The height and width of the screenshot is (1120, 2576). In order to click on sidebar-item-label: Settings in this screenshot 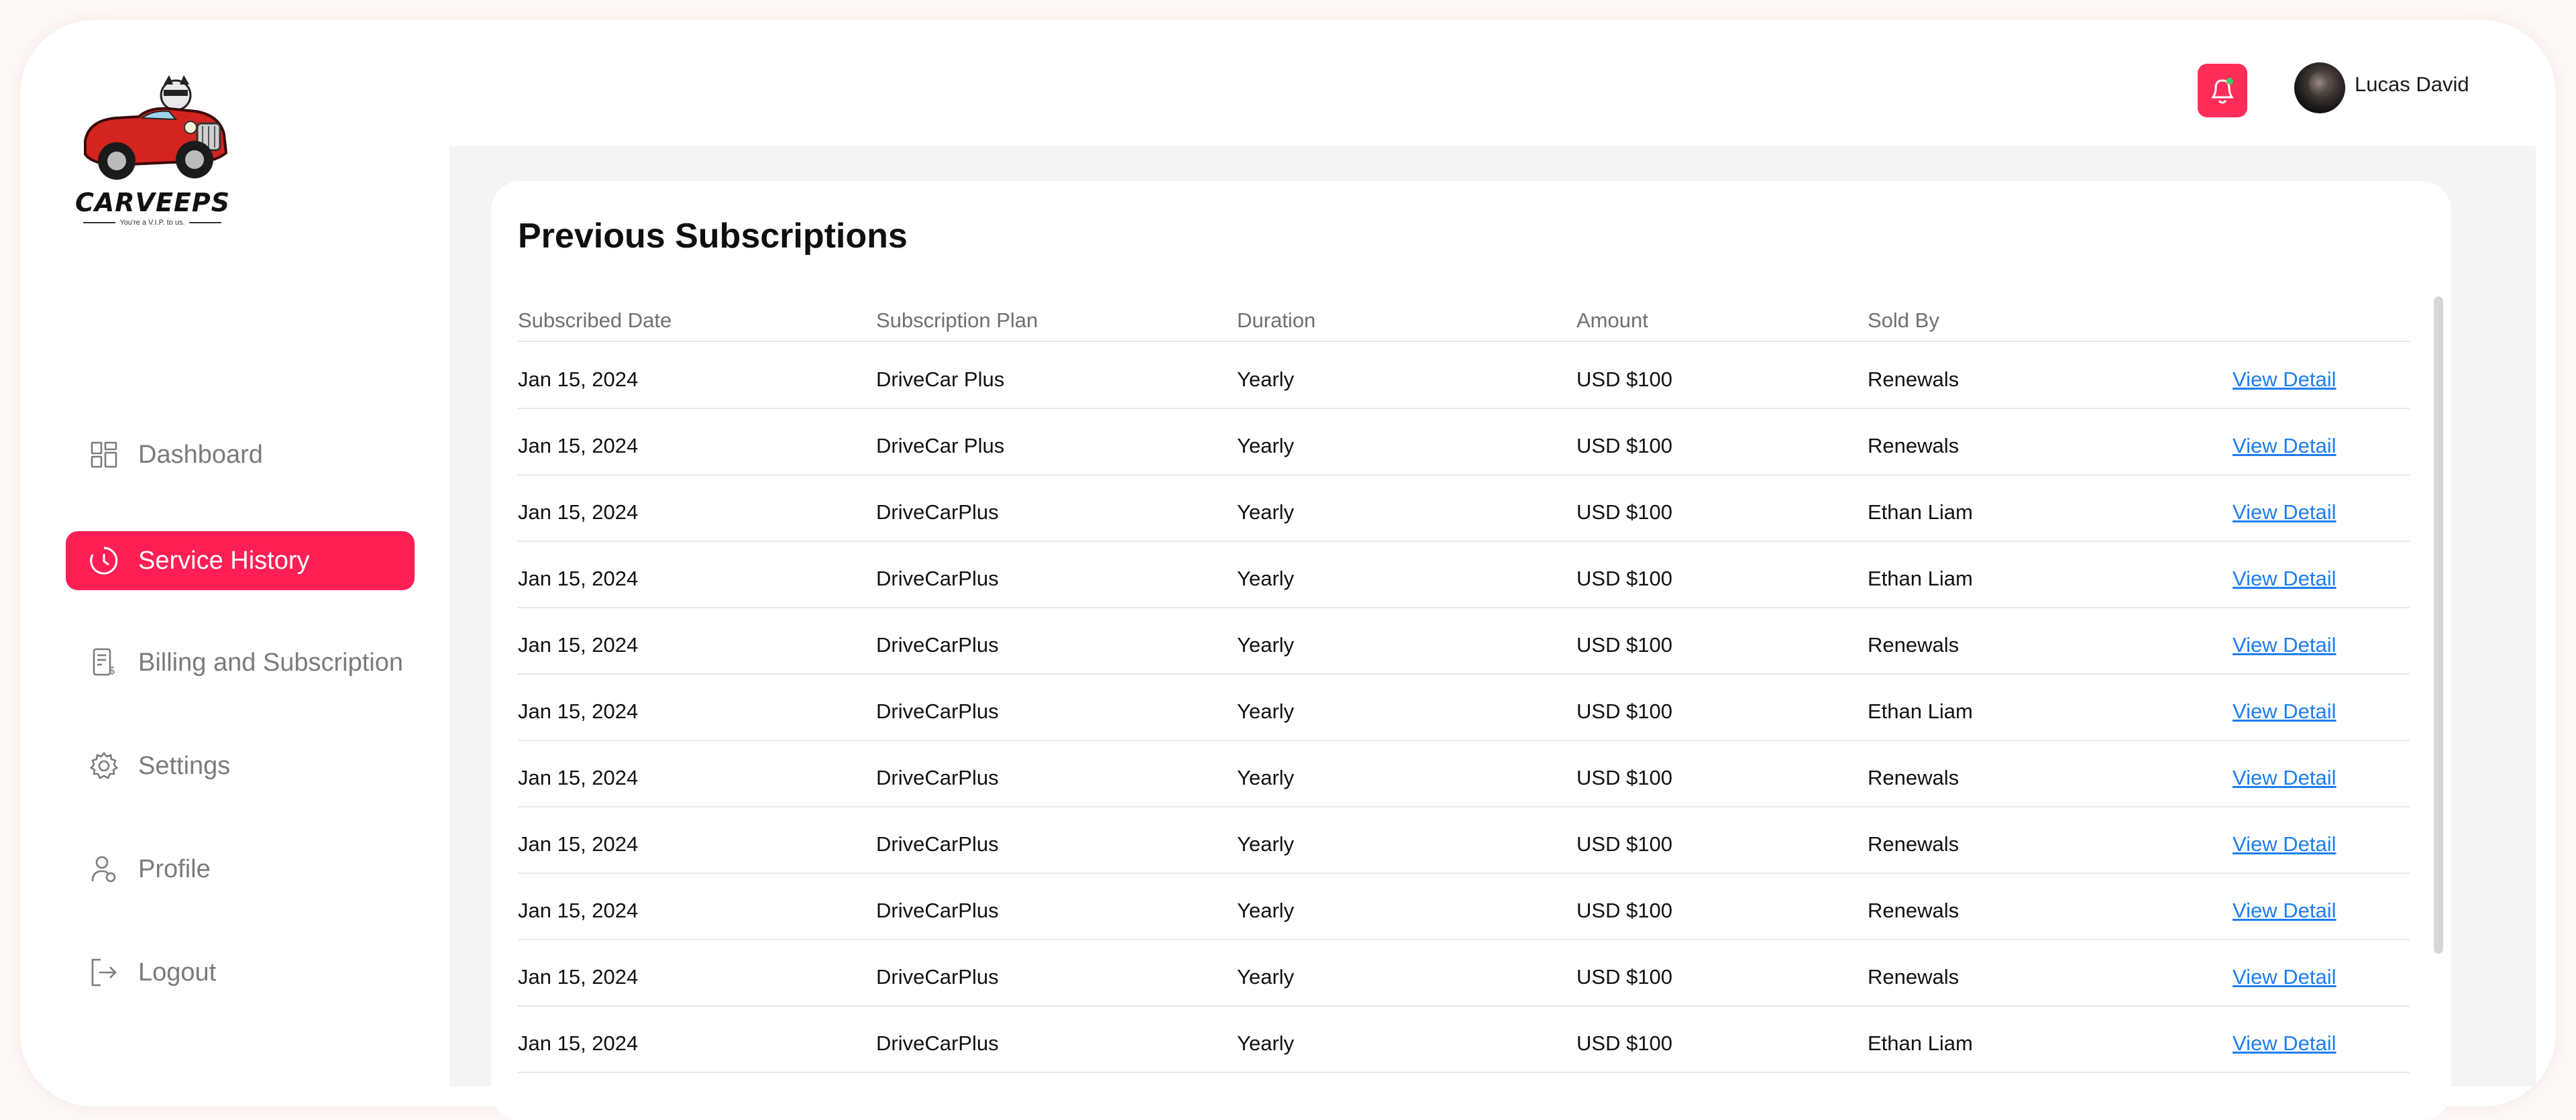, I will do `click(184, 765)`.